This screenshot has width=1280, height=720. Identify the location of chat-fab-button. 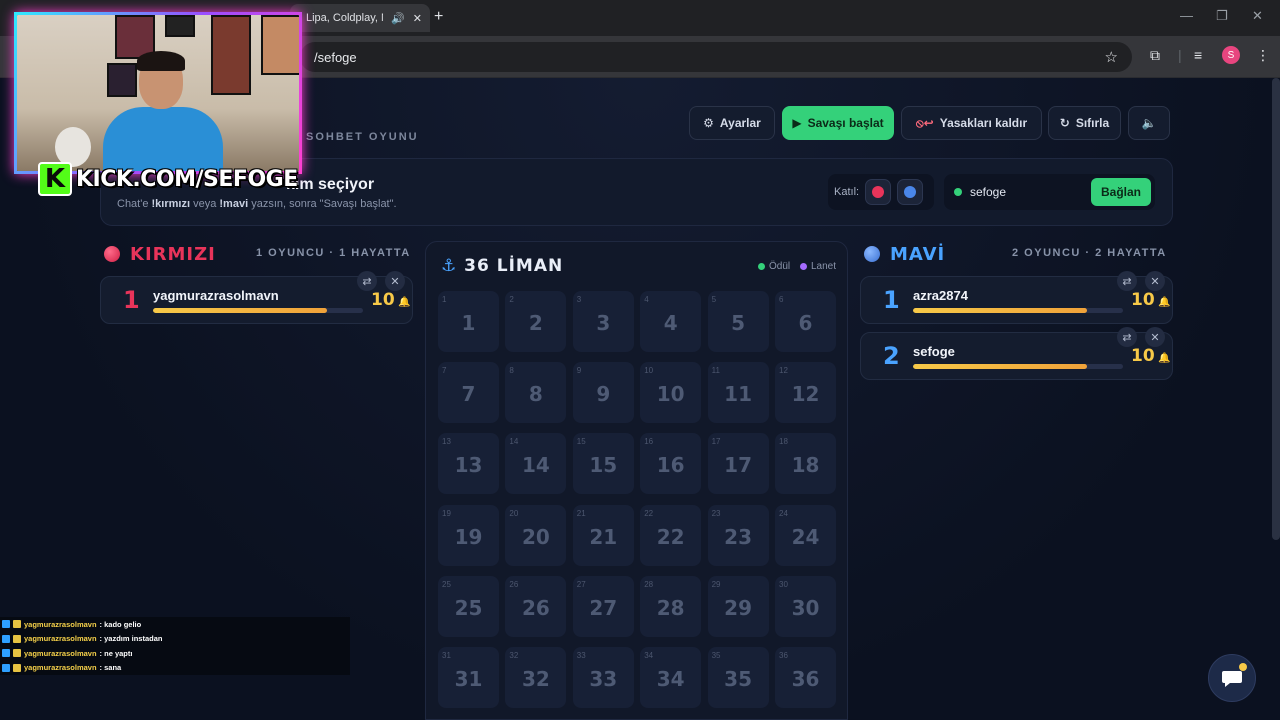
(1232, 678).